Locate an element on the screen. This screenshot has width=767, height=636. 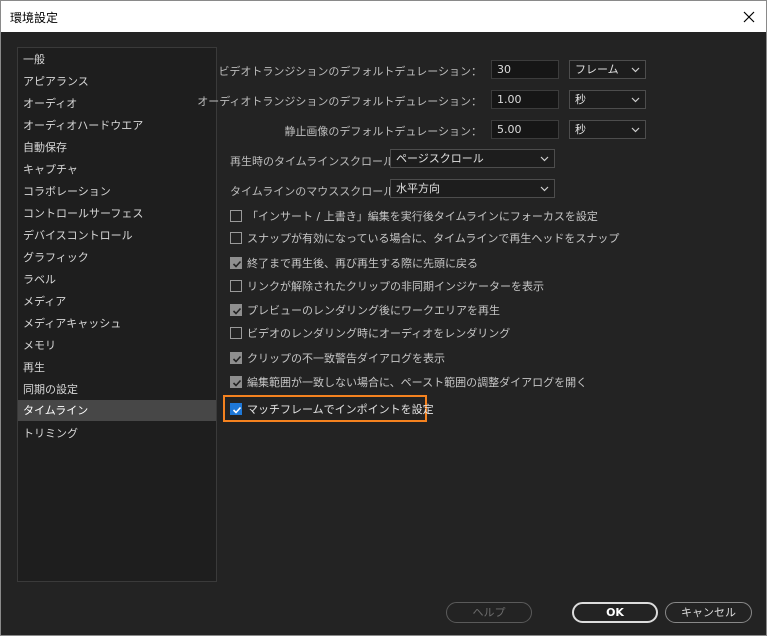
checkbox-mismatch-warning: クリップの不一致警告ダイアログを表示 is located at coordinates (337, 357).